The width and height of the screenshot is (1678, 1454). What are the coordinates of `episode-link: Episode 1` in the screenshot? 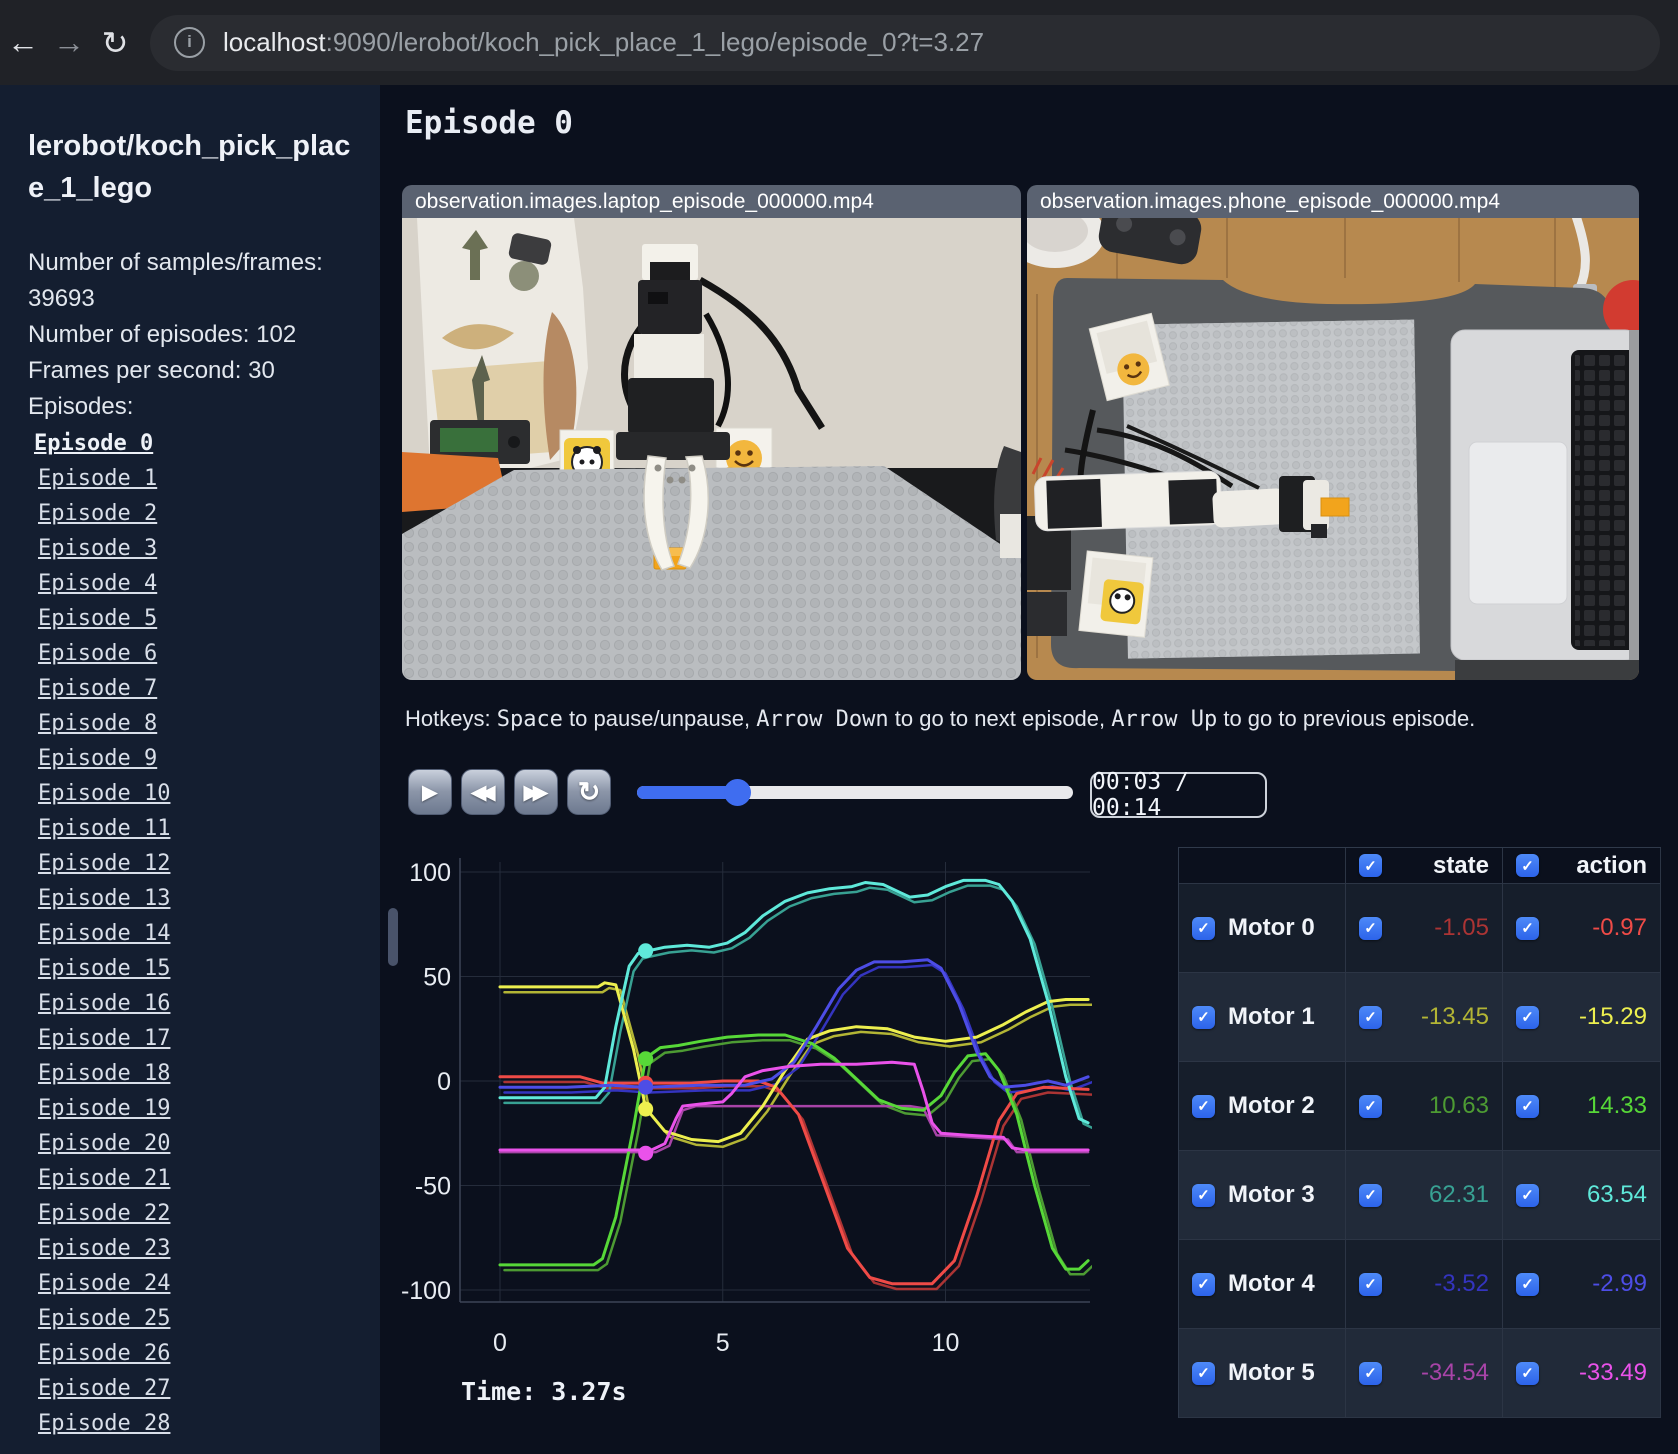 It's located at (193, 478).